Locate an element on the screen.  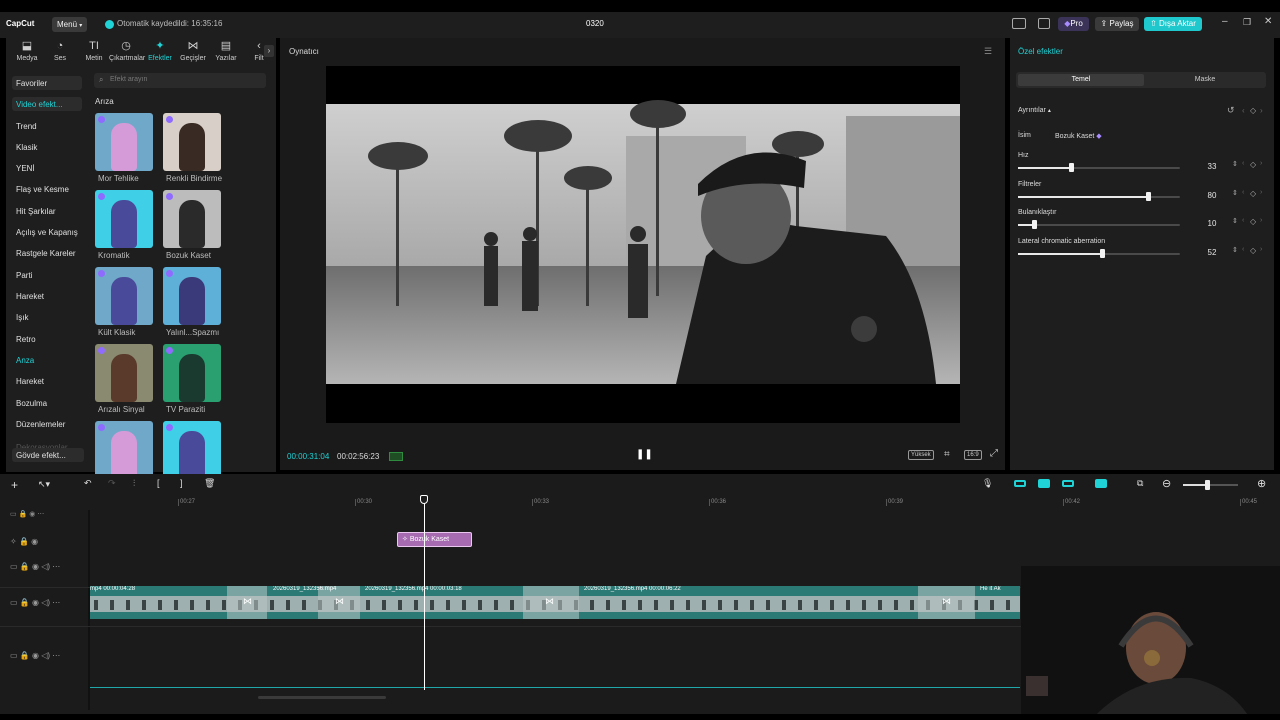
tab-text: TI Metin is located at coordinates (94, 51).